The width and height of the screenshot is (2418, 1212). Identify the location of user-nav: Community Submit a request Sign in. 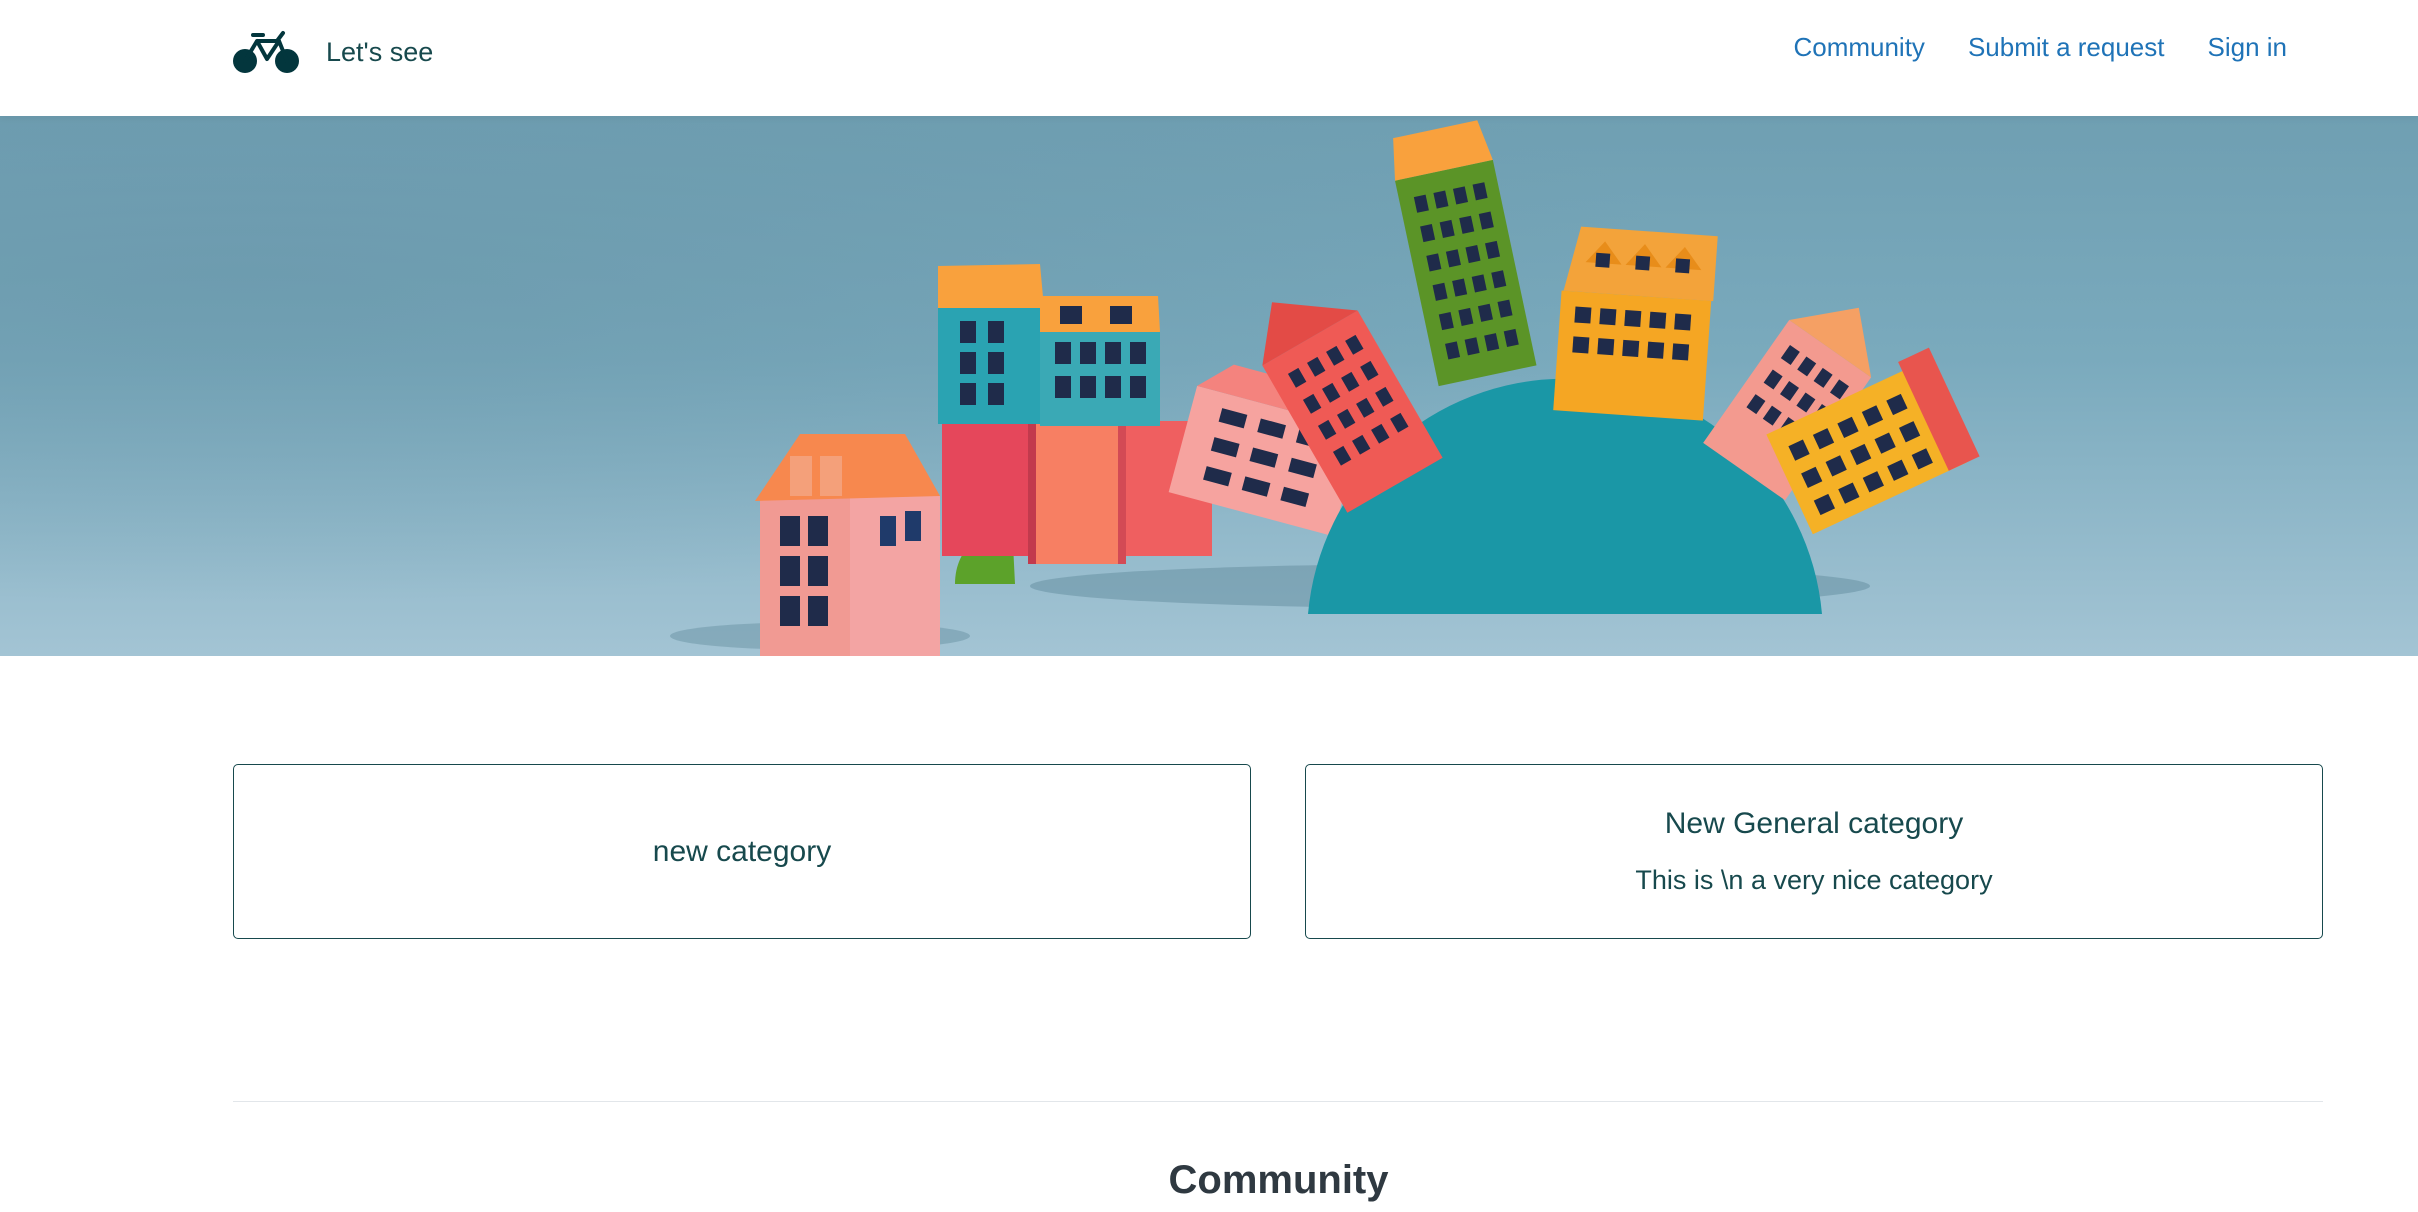
(2040, 47).